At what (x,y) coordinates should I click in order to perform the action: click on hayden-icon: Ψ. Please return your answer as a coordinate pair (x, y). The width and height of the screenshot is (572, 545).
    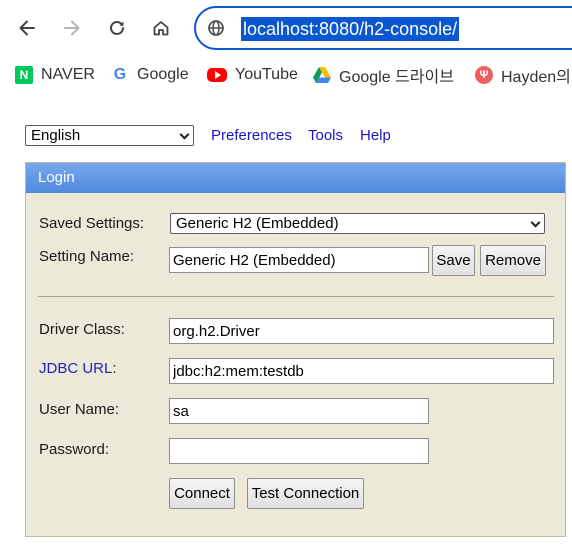
    Looking at the image, I should click on (484, 75).